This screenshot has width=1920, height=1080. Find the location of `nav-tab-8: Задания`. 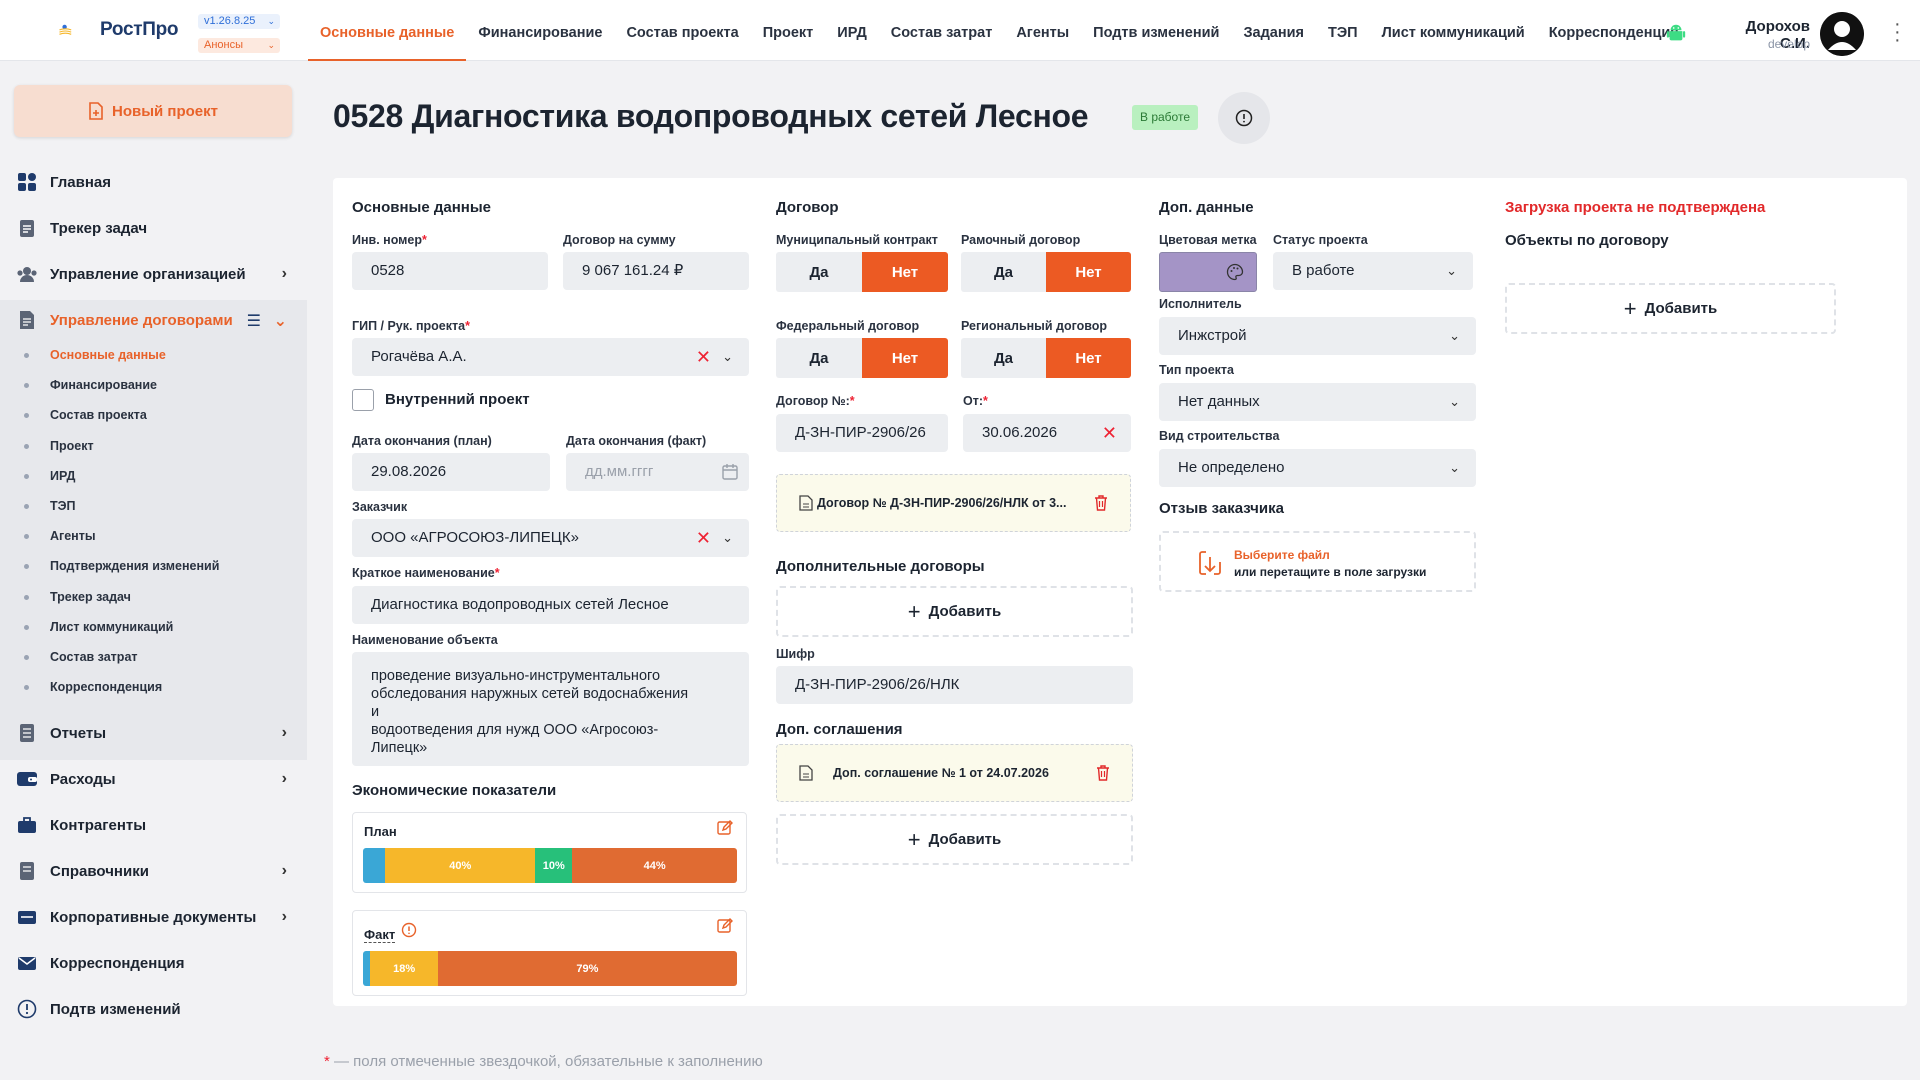

nav-tab-8: Задания is located at coordinates (1273, 30).